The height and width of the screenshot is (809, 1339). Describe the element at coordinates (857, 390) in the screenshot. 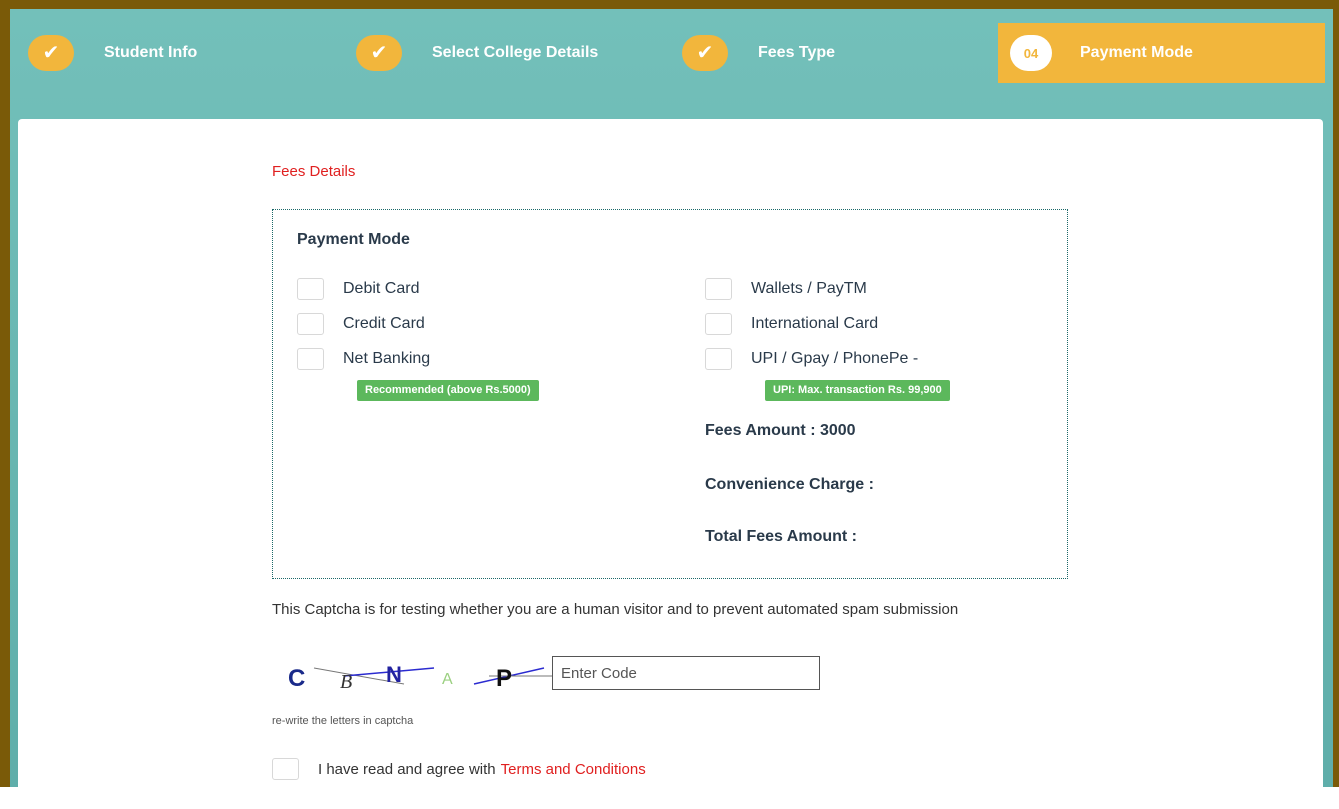

I see `upi-limit-badge: UPI: Max. transaction Rs. 99,900` at that location.